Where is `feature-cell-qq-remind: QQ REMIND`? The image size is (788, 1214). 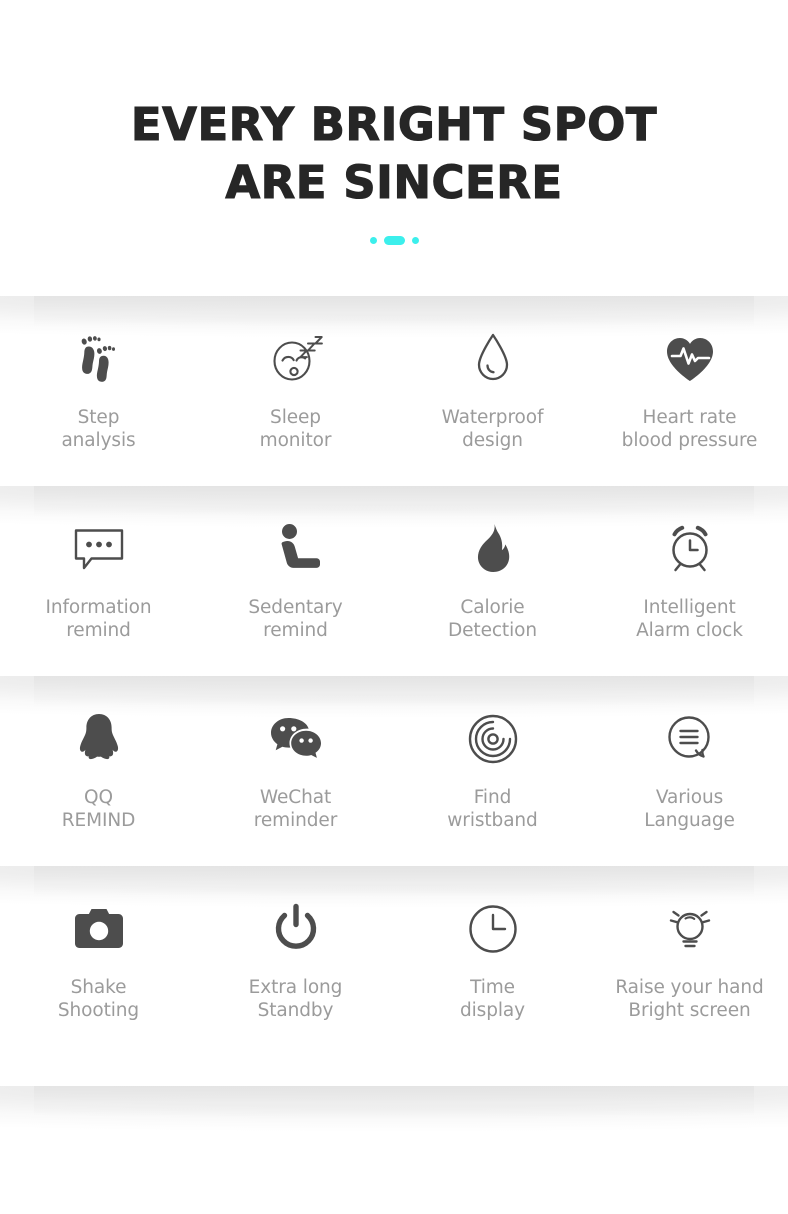 feature-cell-qq-remind: QQ REMIND is located at coordinates (98, 770).